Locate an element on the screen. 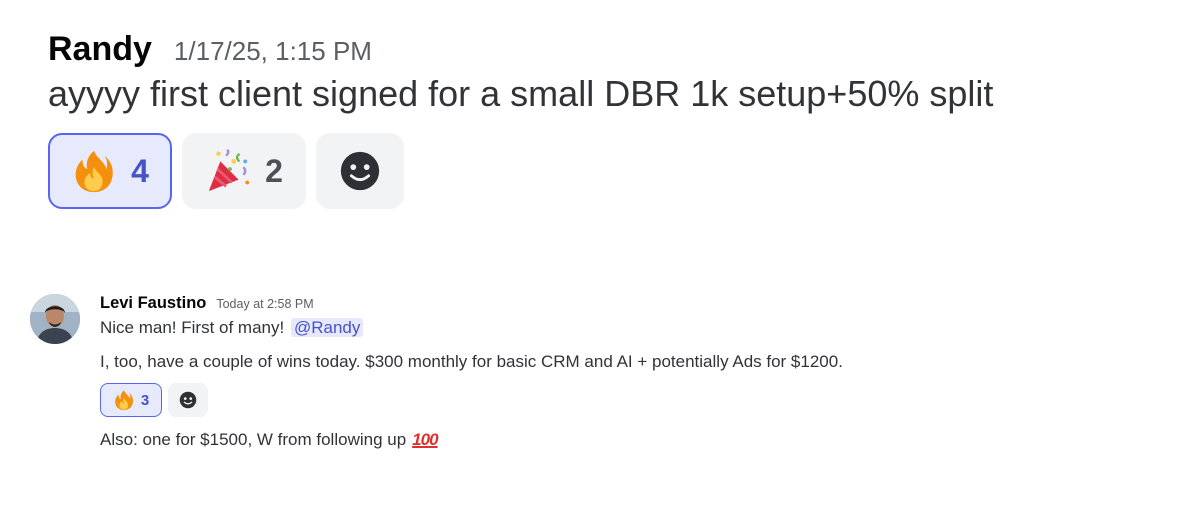  party-reaction-button: 2 is located at coordinates (244, 171).